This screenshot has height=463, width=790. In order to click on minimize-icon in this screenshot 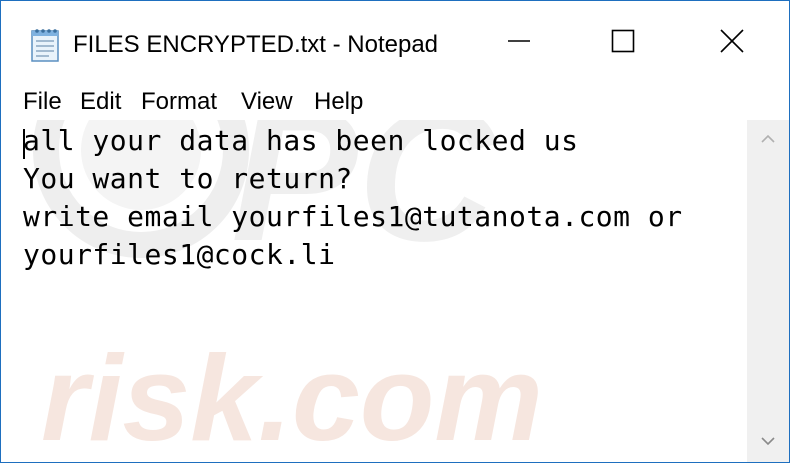, I will do `click(519, 43)`.